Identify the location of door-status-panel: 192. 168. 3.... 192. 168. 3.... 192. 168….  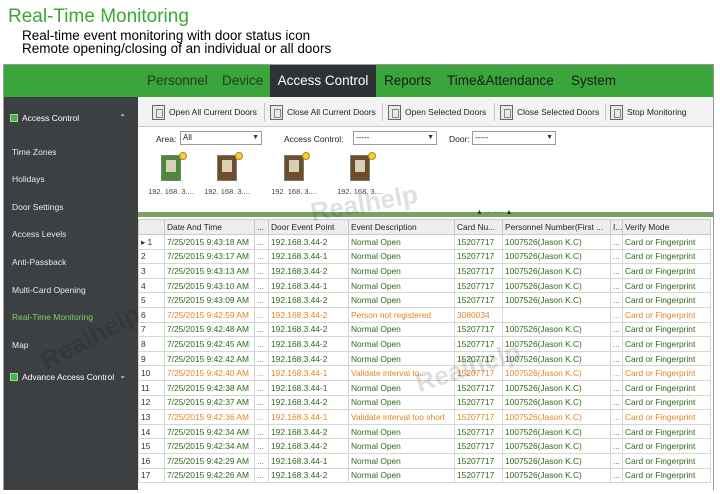
(425, 178).